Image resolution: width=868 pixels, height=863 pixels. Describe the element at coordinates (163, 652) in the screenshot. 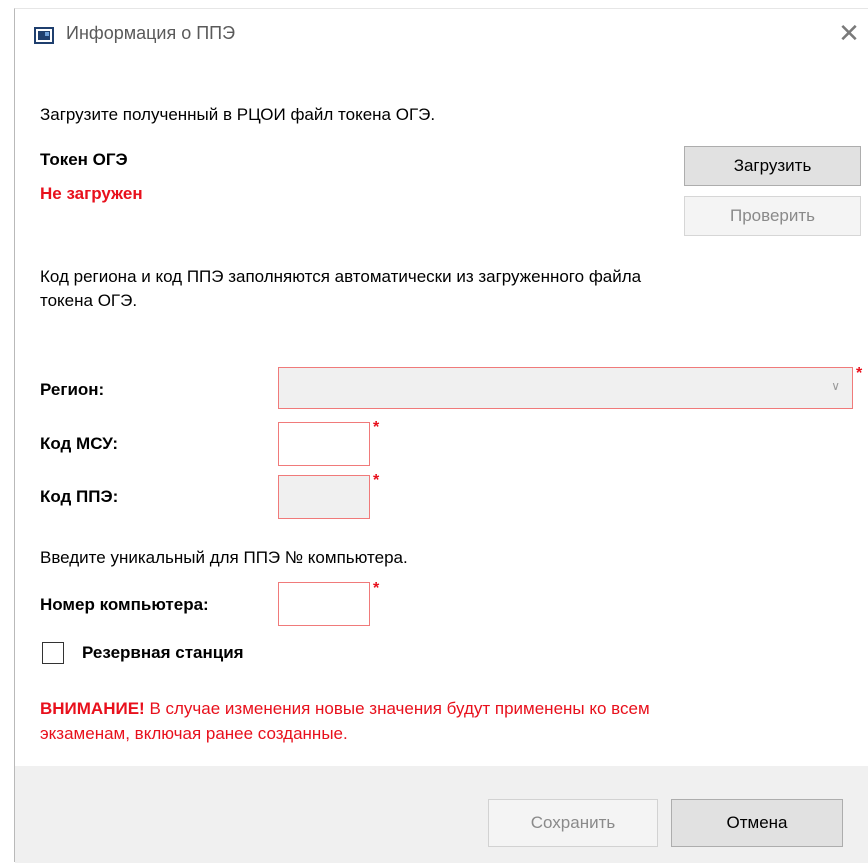

I see `reserve-station-label: Резервная станция` at that location.